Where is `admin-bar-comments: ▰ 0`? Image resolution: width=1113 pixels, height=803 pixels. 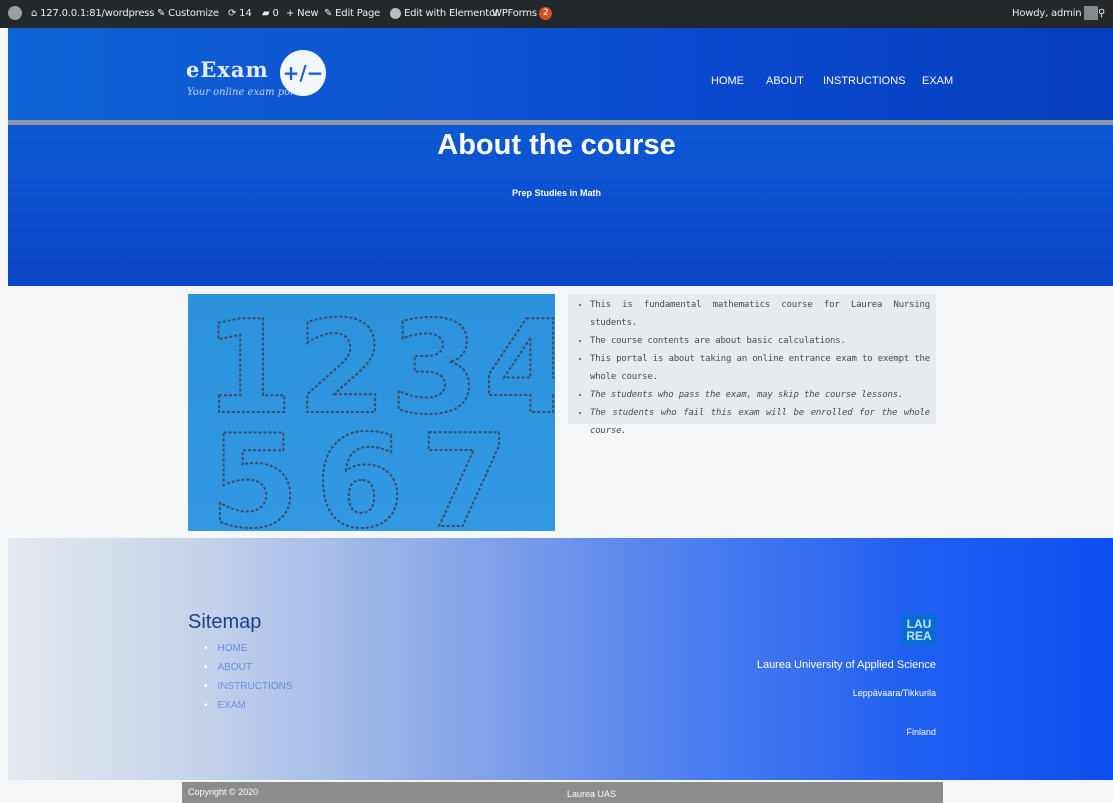
admin-bar-comments: ▰ 0 is located at coordinates (270, 14).